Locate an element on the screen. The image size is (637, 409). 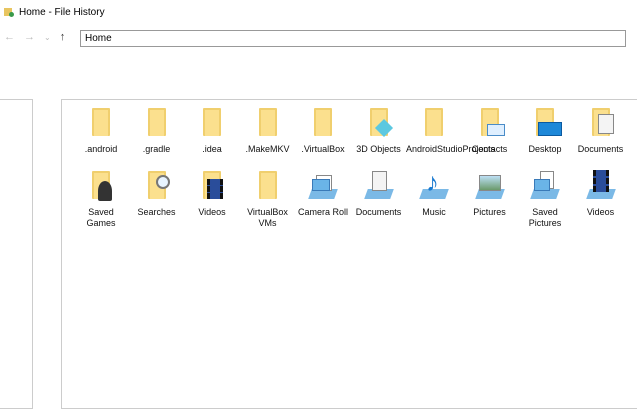
pictures-library-icon is located at coordinates (490, 186).